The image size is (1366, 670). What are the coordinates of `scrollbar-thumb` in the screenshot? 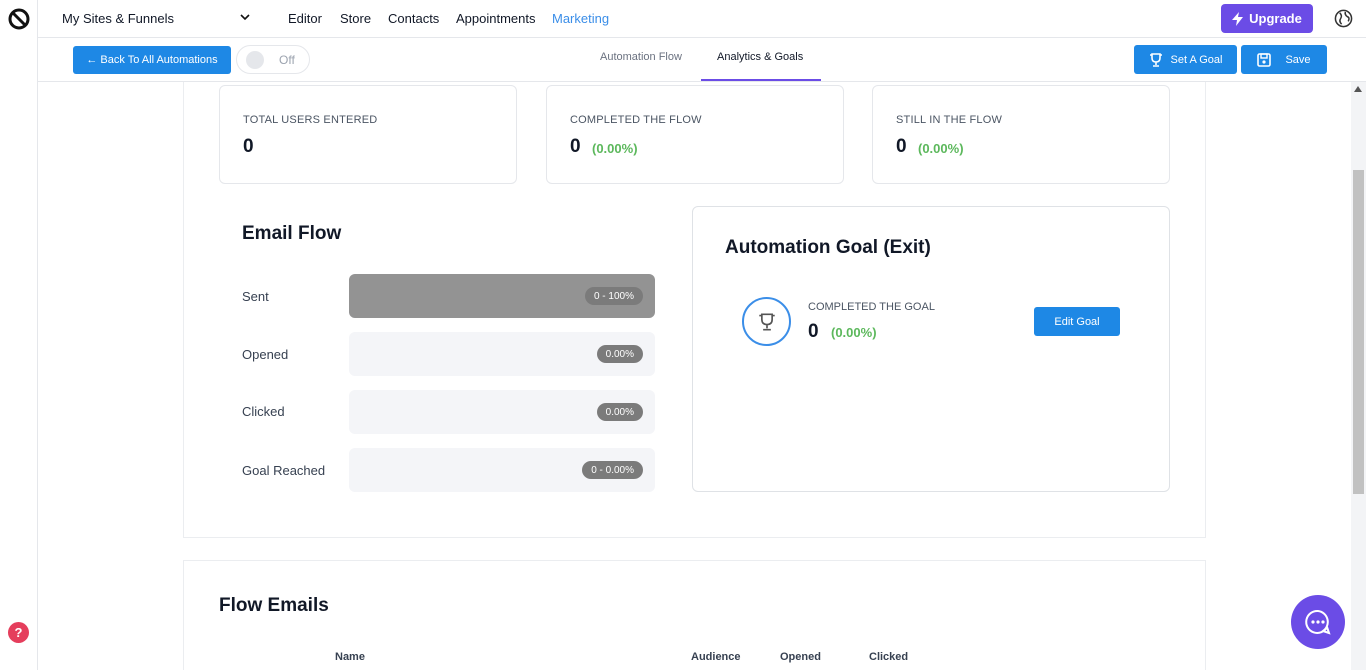 It's located at (1358, 332).